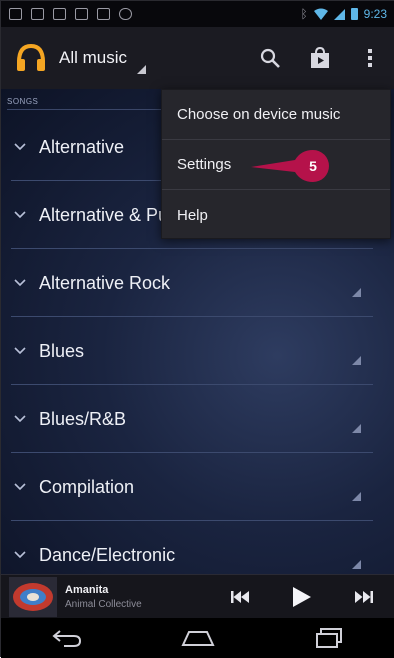 The width and height of the screenshot is (394, 658). Describe the element at coordinates (187, 547) in the screenshot. I see `list-item: Dance/Electronic` at that location.